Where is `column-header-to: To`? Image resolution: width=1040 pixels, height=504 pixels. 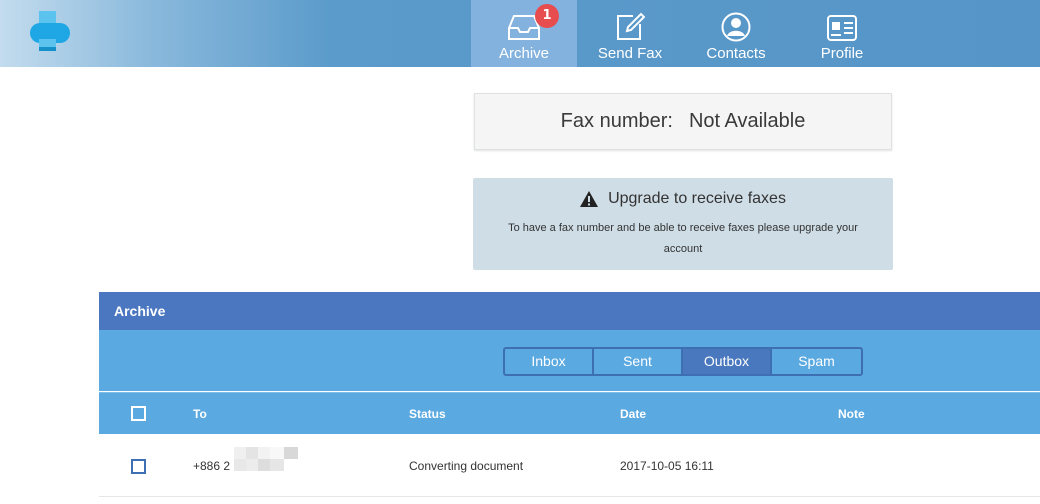
column-header-to: To is located at coordinates (200, 414).